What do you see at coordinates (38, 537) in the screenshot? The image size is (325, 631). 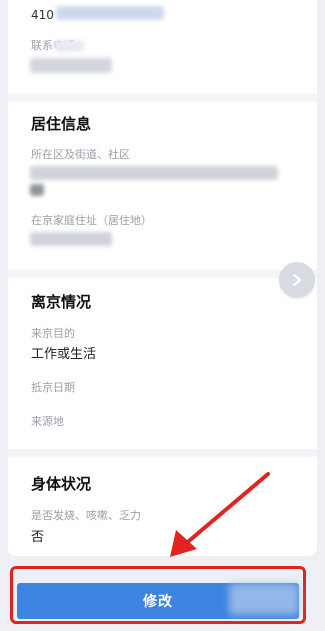 I see `symptoms-value: 否` at bounding box center [38, 537].